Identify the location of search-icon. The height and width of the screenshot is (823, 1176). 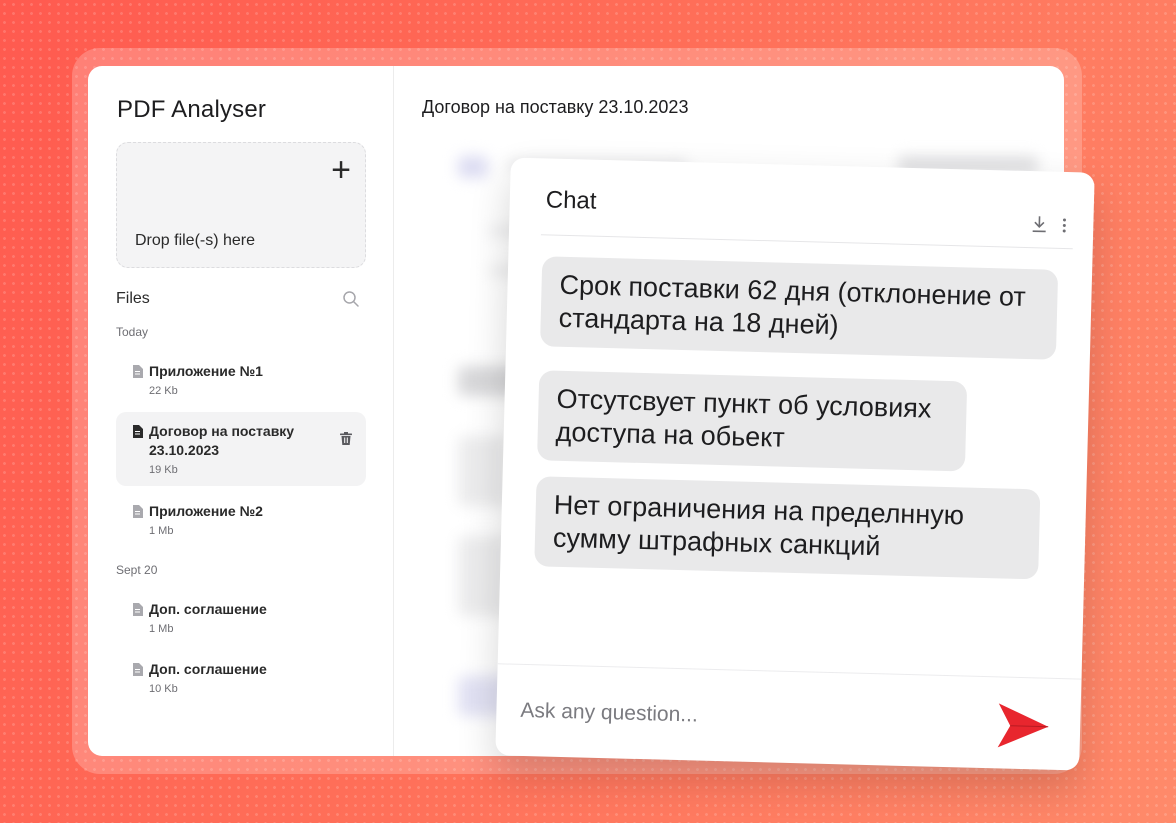
(351, 299).